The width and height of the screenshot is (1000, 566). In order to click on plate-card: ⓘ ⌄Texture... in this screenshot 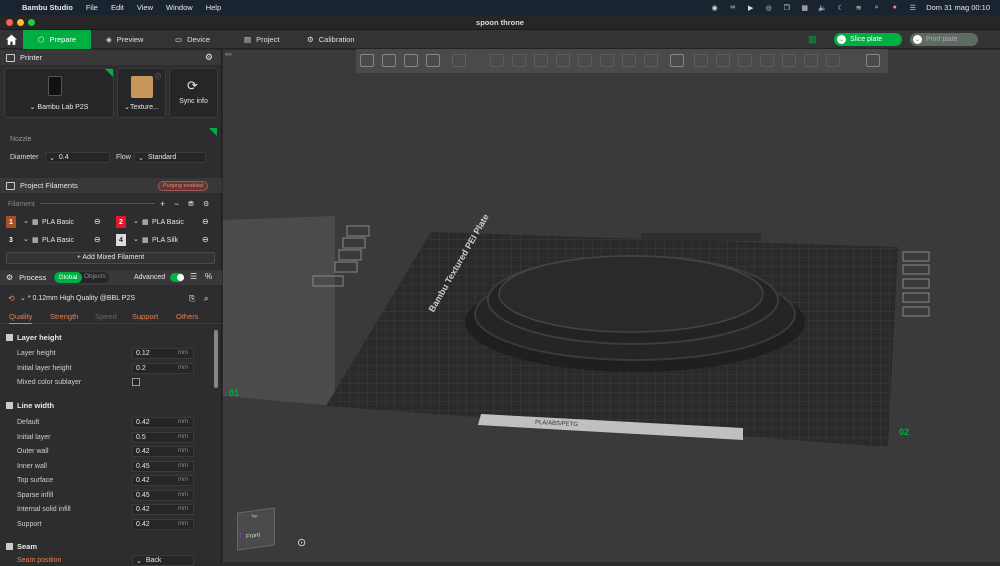, I will do `click(141, 93)`.